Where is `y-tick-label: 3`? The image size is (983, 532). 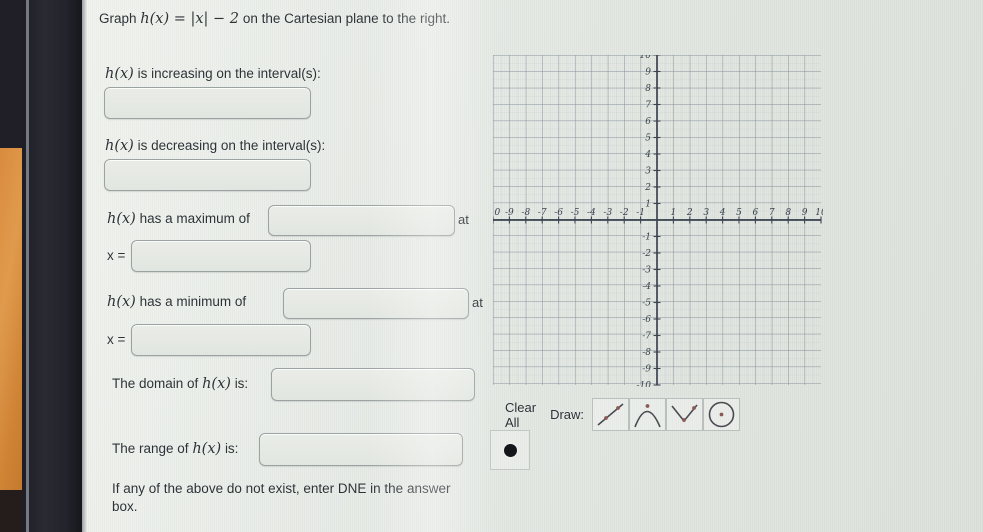 y-tick-label: 3 is located at coordinates (648, 172).